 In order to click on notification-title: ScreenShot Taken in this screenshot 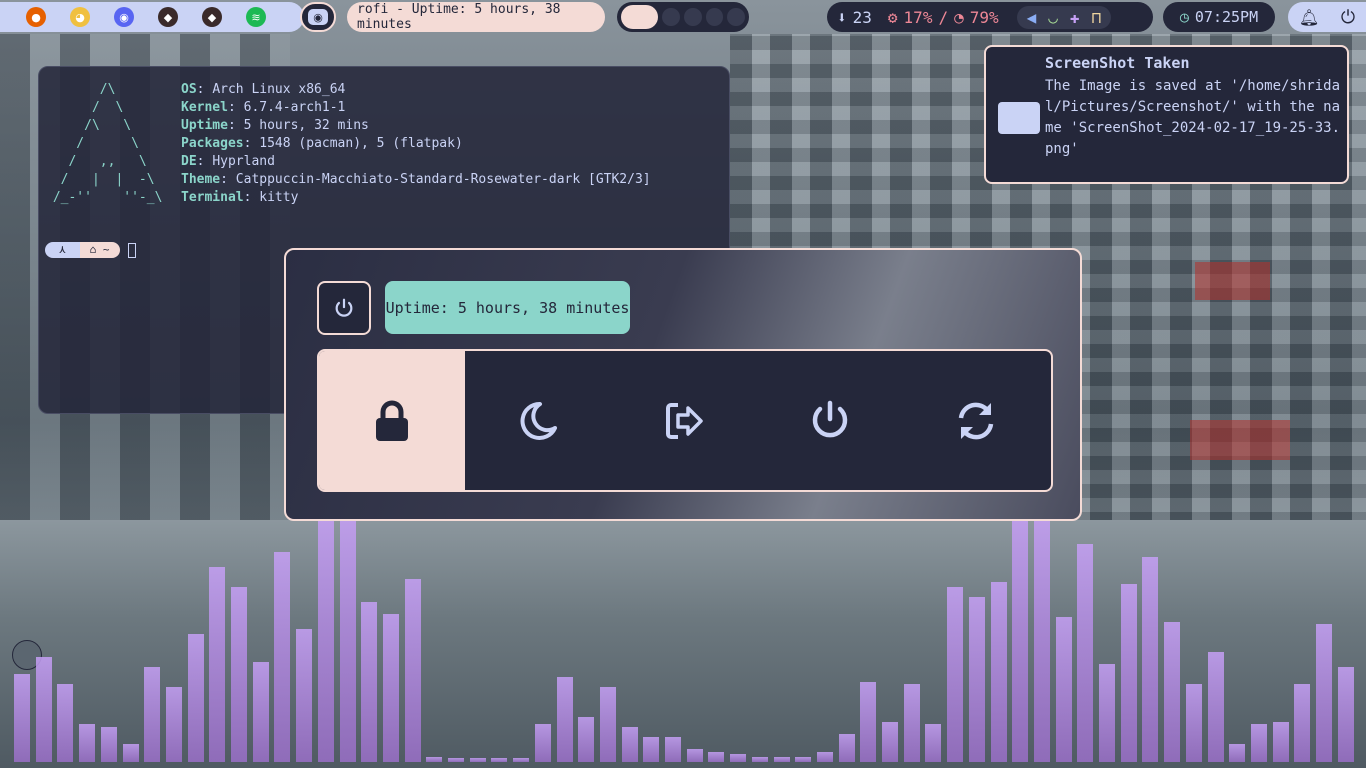, I will do `click(1117, 63)`.